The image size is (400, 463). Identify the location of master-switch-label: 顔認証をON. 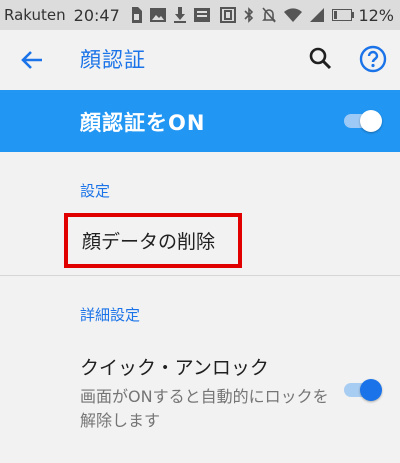
(143, 123).